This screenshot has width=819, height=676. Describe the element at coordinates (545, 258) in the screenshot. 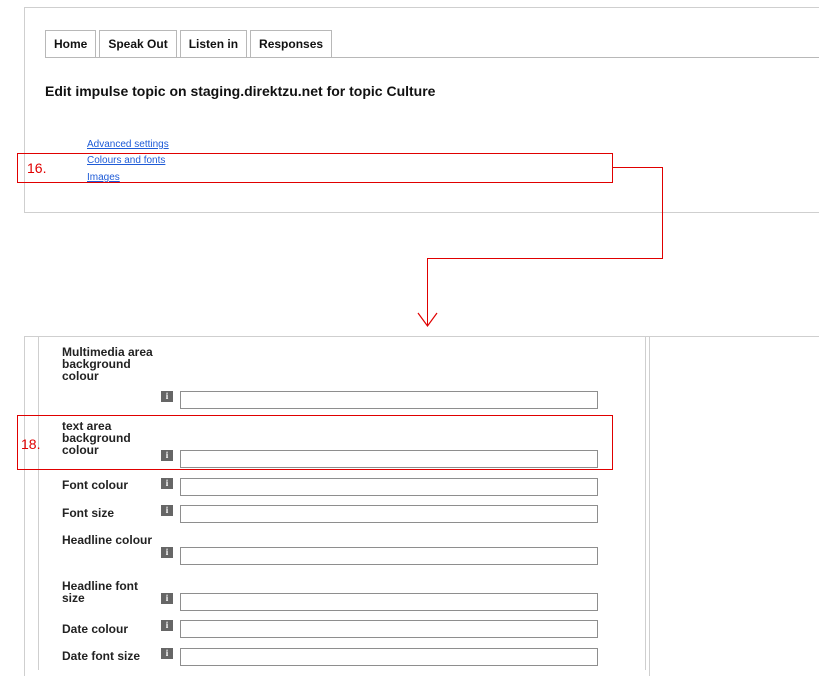

I see `connector-line-h2` at that location.